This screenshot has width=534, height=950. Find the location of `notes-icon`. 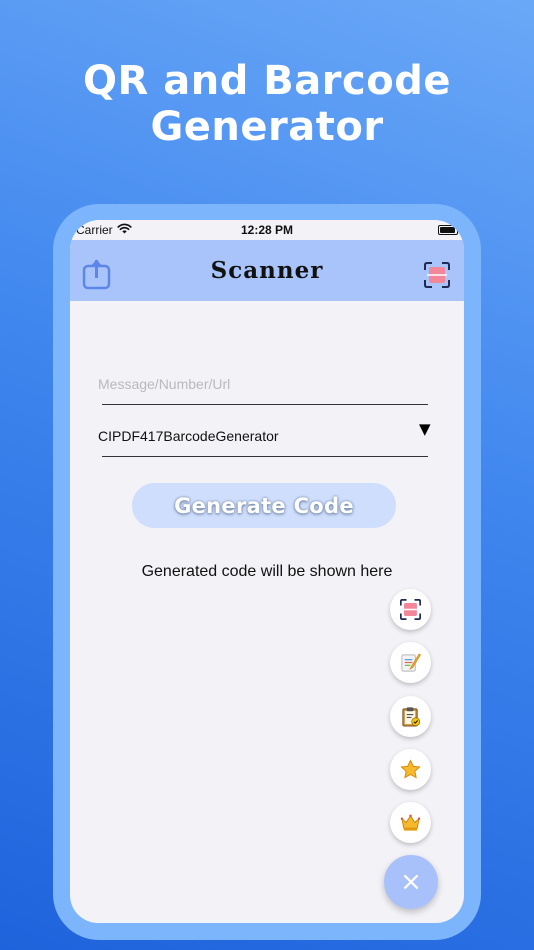

notes-icon is located at coordinates (411, 662).